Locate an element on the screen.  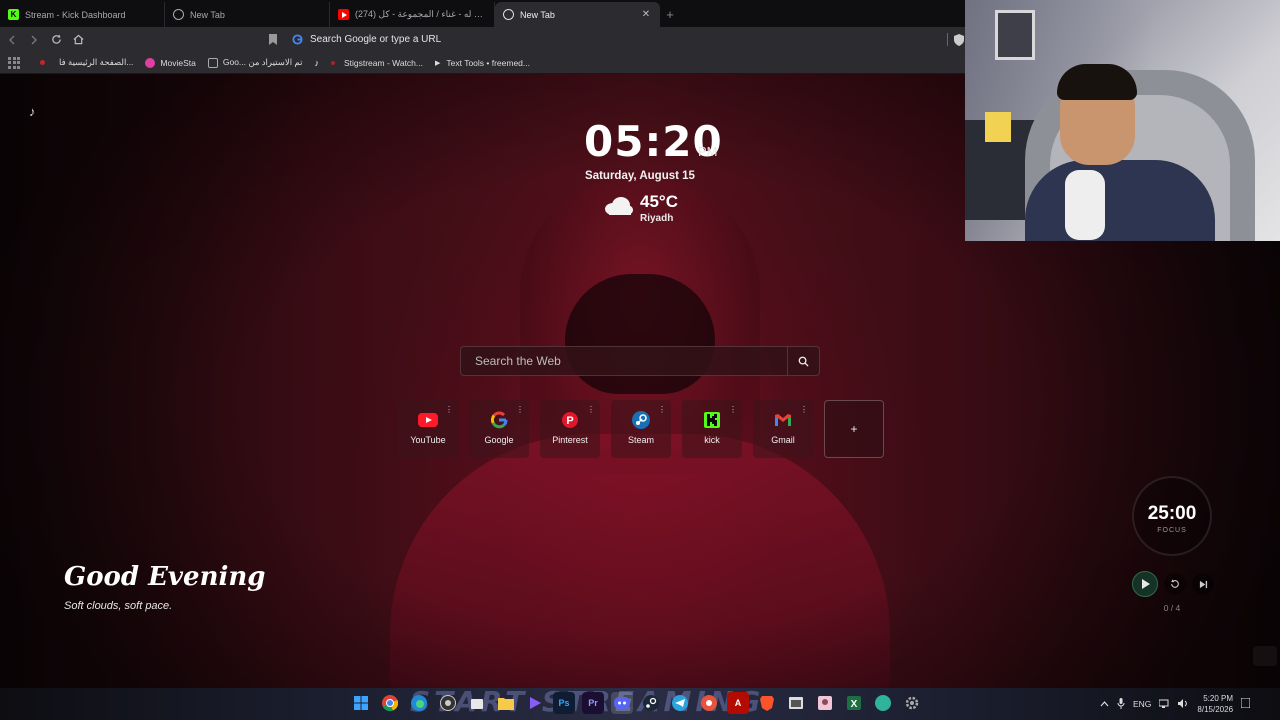
bookmark-icon is located at coordinates (273, 40).